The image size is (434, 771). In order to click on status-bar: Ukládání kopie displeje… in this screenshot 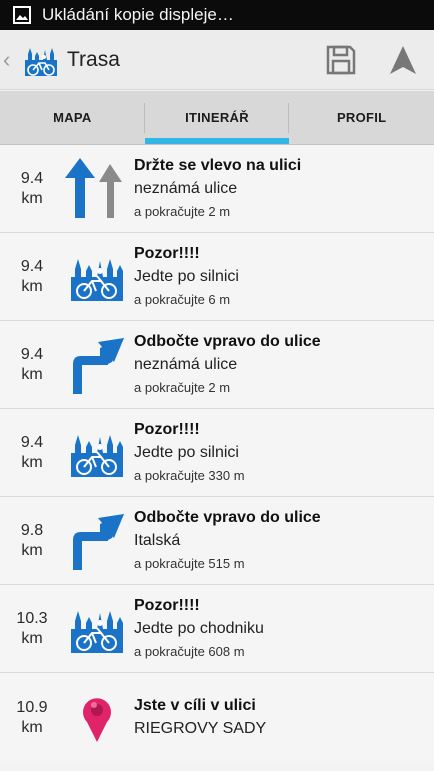, I will do `click(217, 15)`.